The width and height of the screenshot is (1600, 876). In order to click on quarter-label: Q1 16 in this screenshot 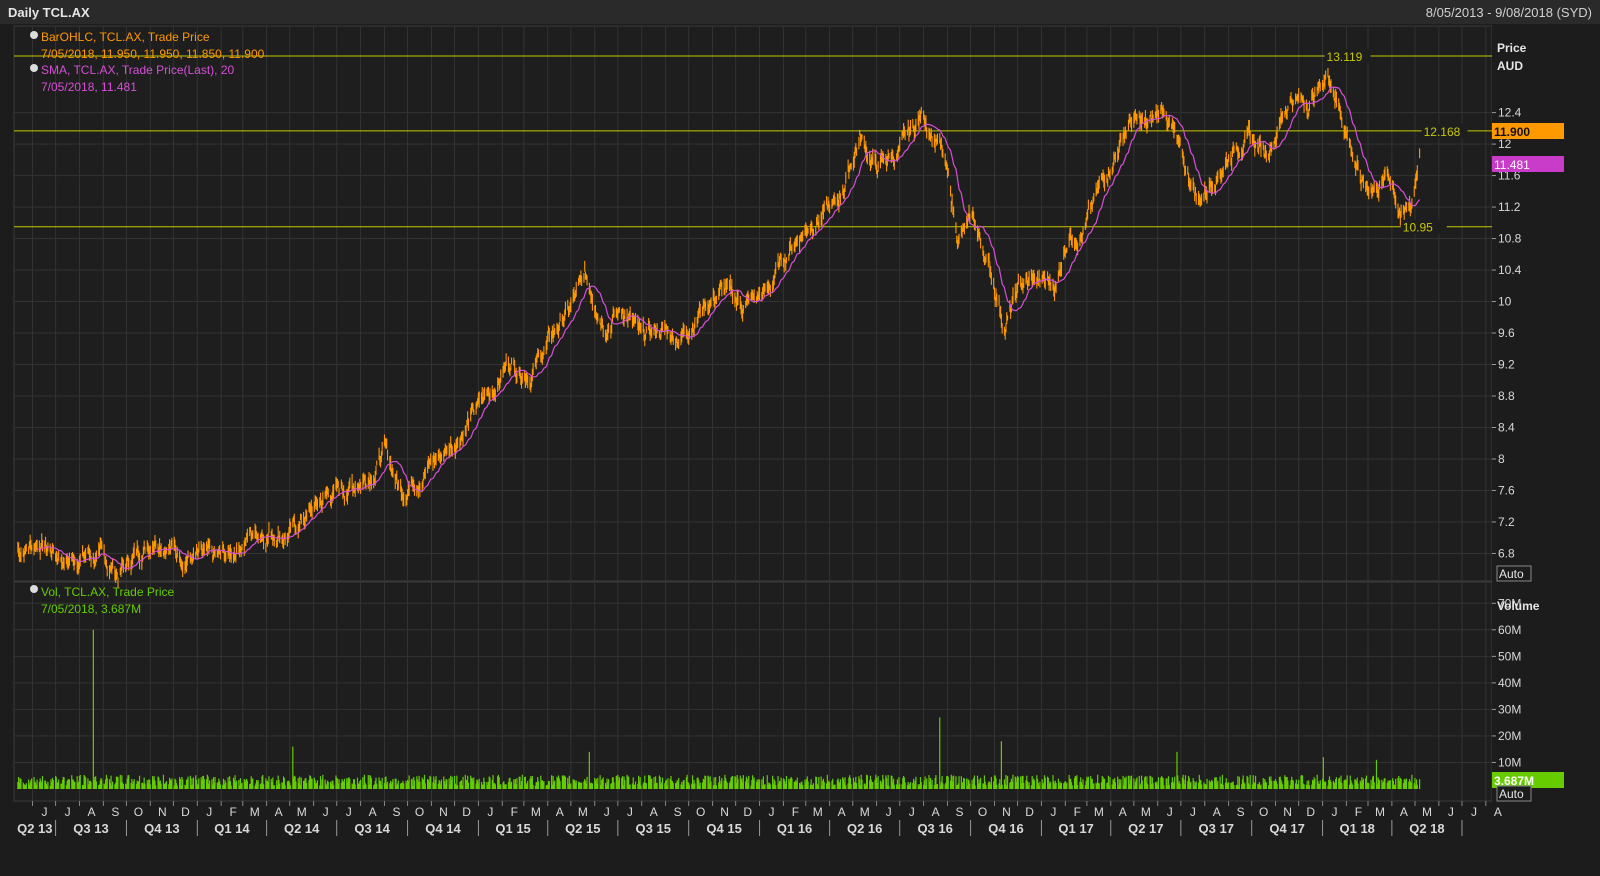, I will do `click(794, 828)`.